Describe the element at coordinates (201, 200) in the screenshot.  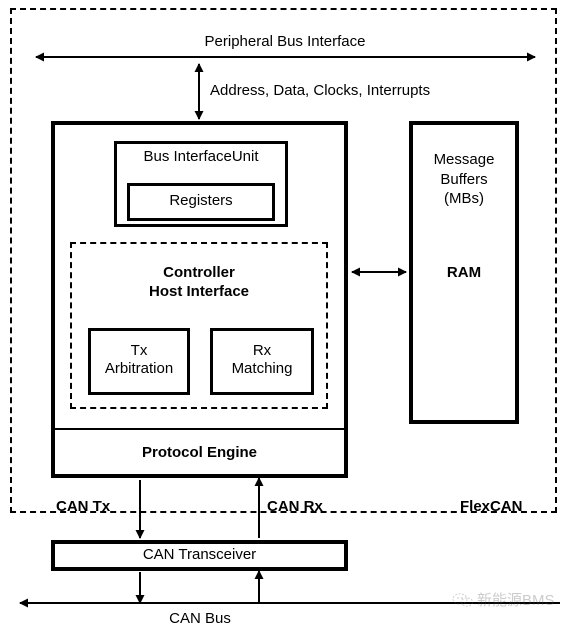
I see `registers-label: Registers` at that location.